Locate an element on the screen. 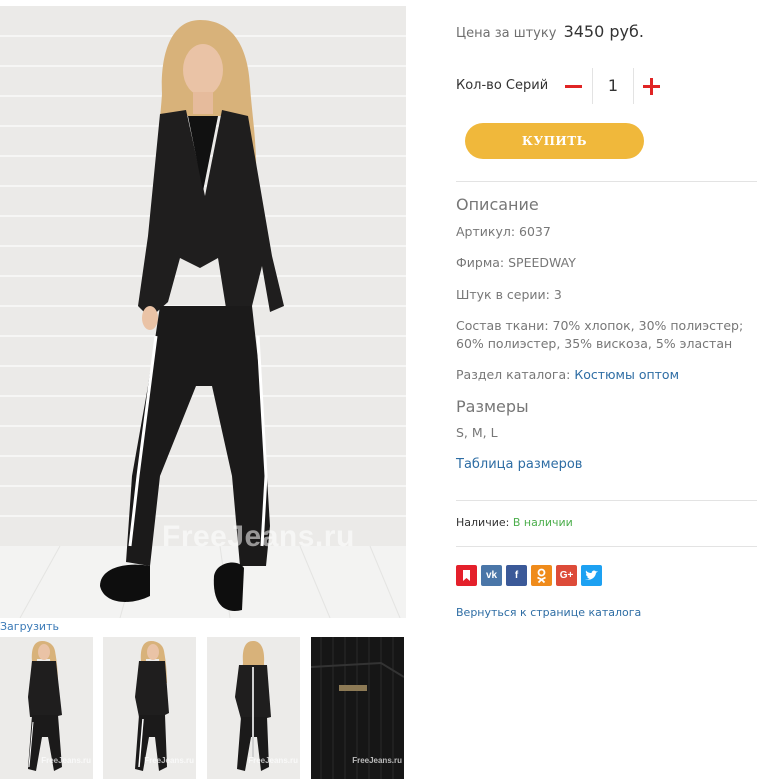  thumbnail-1: FreeJeans.ru is located at coordinates (46, 708).